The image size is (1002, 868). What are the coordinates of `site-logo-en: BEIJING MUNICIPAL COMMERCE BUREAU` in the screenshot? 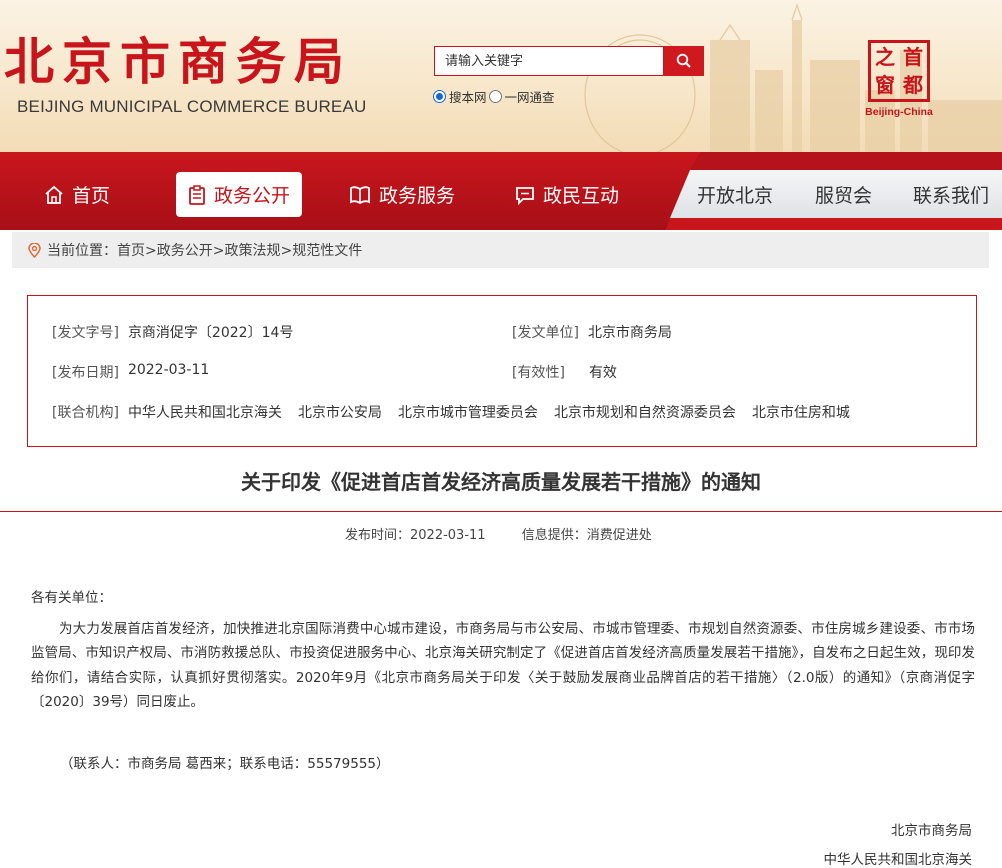 It's located at (192, 106).